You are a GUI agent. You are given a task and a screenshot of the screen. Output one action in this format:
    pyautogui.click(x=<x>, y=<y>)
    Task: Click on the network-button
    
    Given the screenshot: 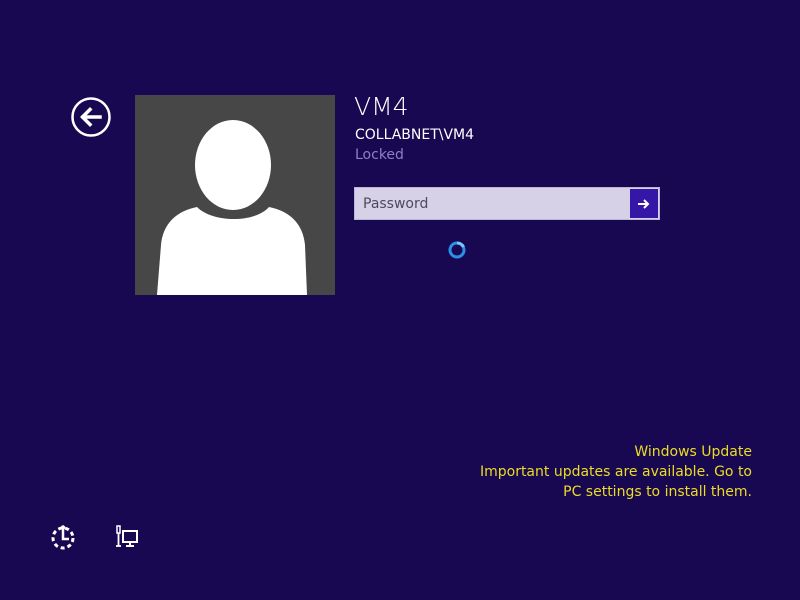 What is the action you would take?
    pyautogui.click(x=128, y=538)
    